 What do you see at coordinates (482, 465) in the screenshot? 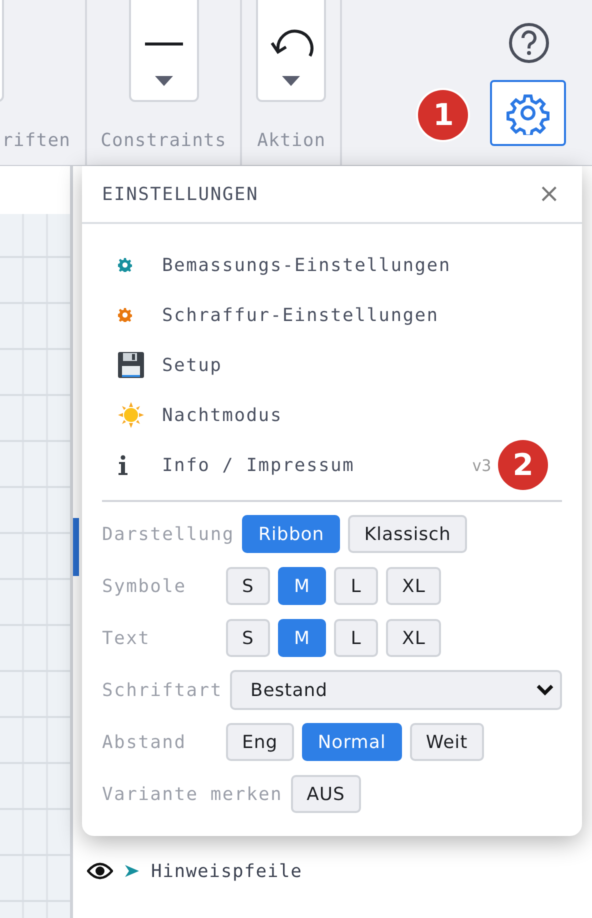
I see `version-label: v3` at bounding box center [482, 465].